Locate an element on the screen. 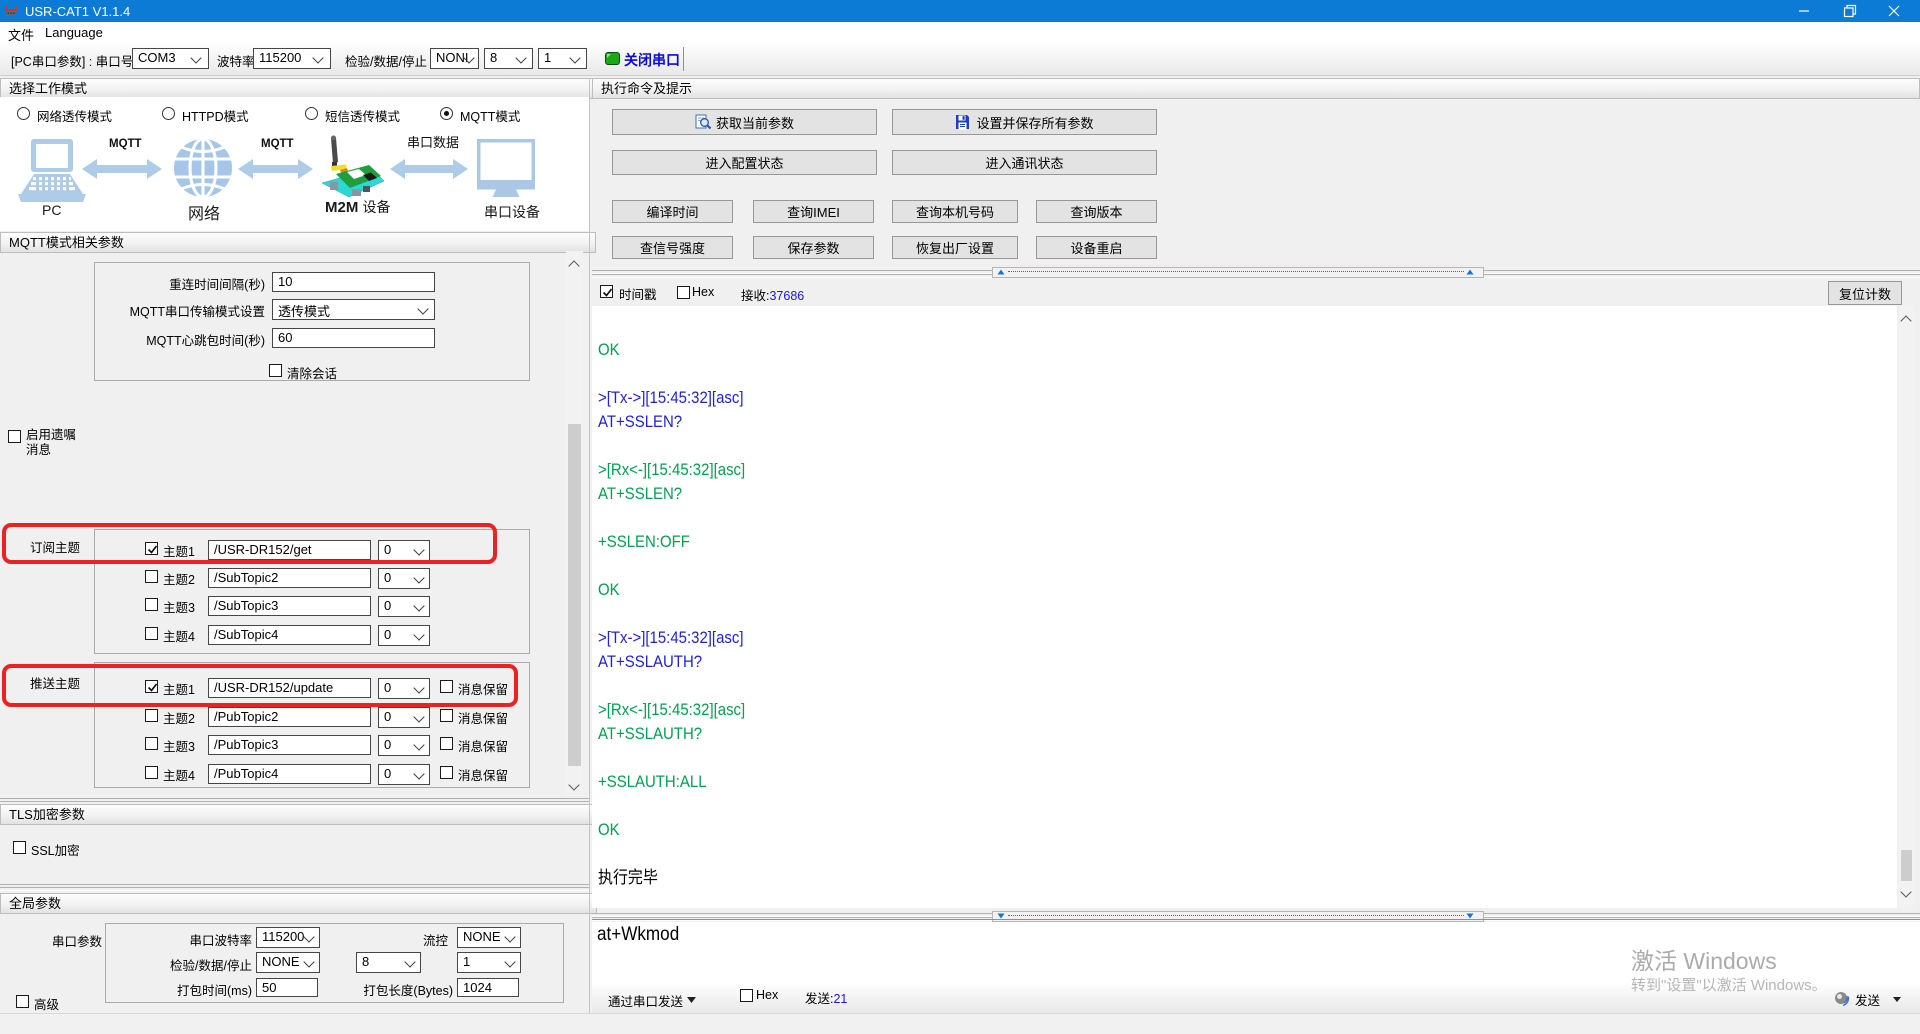 This screenshot has height=1034, width=1920. svg-text: 串口数据 is located at coordinates (433, 142).